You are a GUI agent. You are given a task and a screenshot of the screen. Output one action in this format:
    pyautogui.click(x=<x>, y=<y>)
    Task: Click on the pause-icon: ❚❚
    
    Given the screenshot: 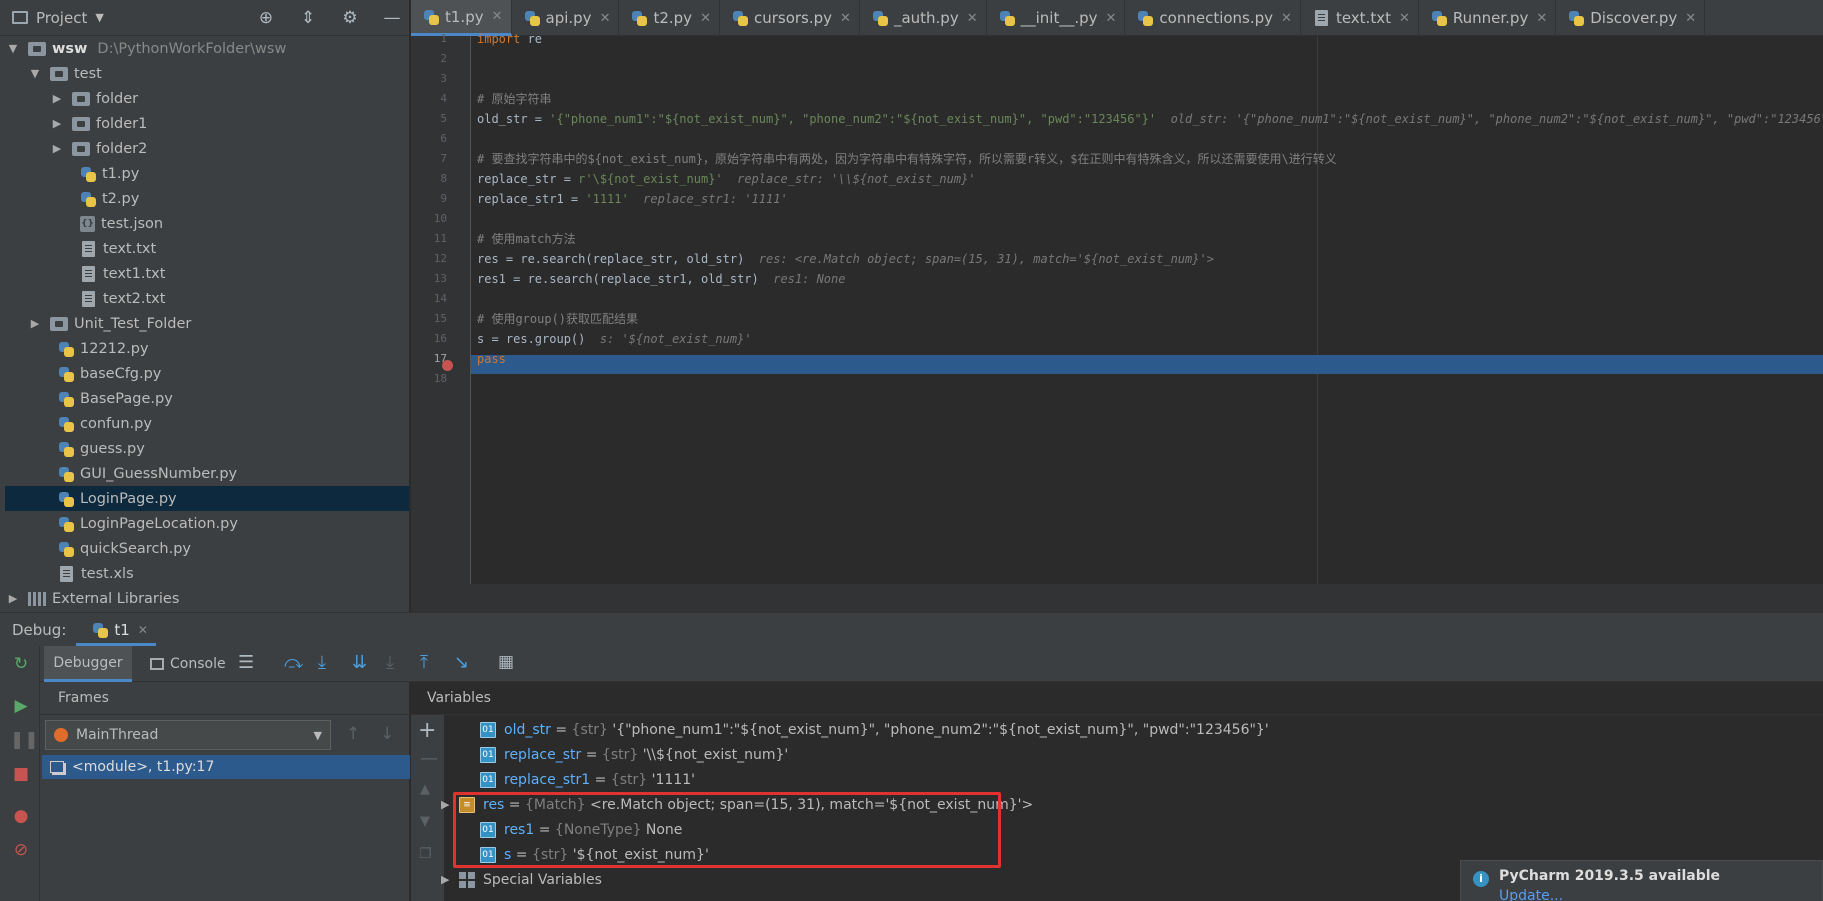 What is the action you would take?
    pyautogui.click(x=24, y=741)
    